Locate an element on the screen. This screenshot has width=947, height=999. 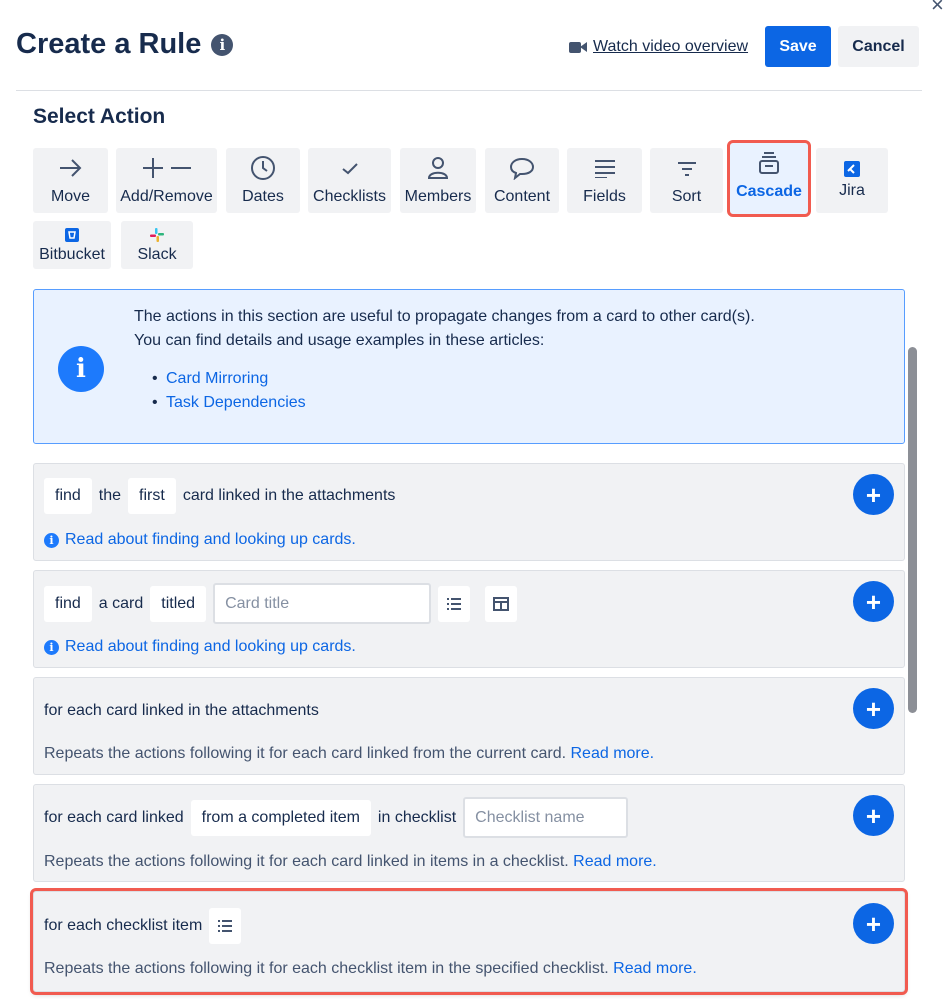
filter-icon is located at coordinates (687, 168).